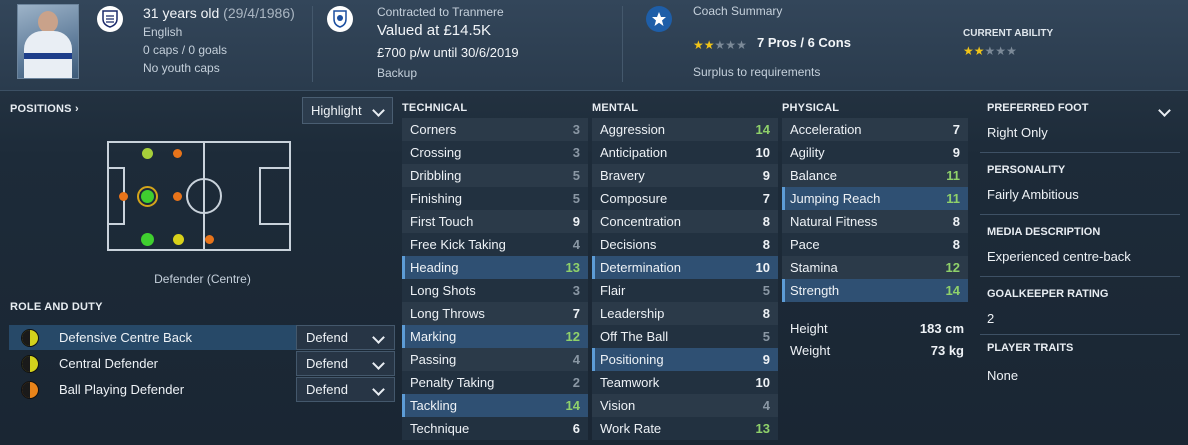  Describe the element at coordinates (495, 428) in the screenshot. I see `attribute-row: Technique 6` at that location.